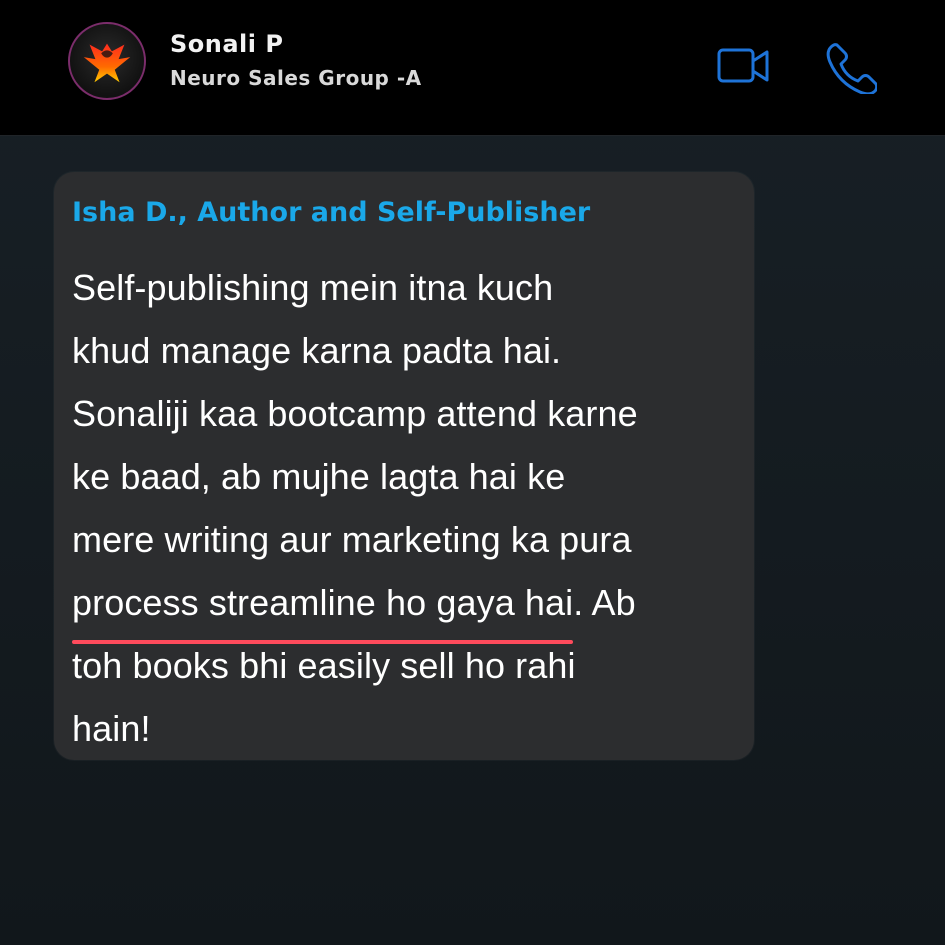 The height and width of the screenshot is (945, 945). Describe the element at coordinates (319, 476) in the screenshot. I see `message-line: ke baad, ab mujhe lagta hai ke` at that location.